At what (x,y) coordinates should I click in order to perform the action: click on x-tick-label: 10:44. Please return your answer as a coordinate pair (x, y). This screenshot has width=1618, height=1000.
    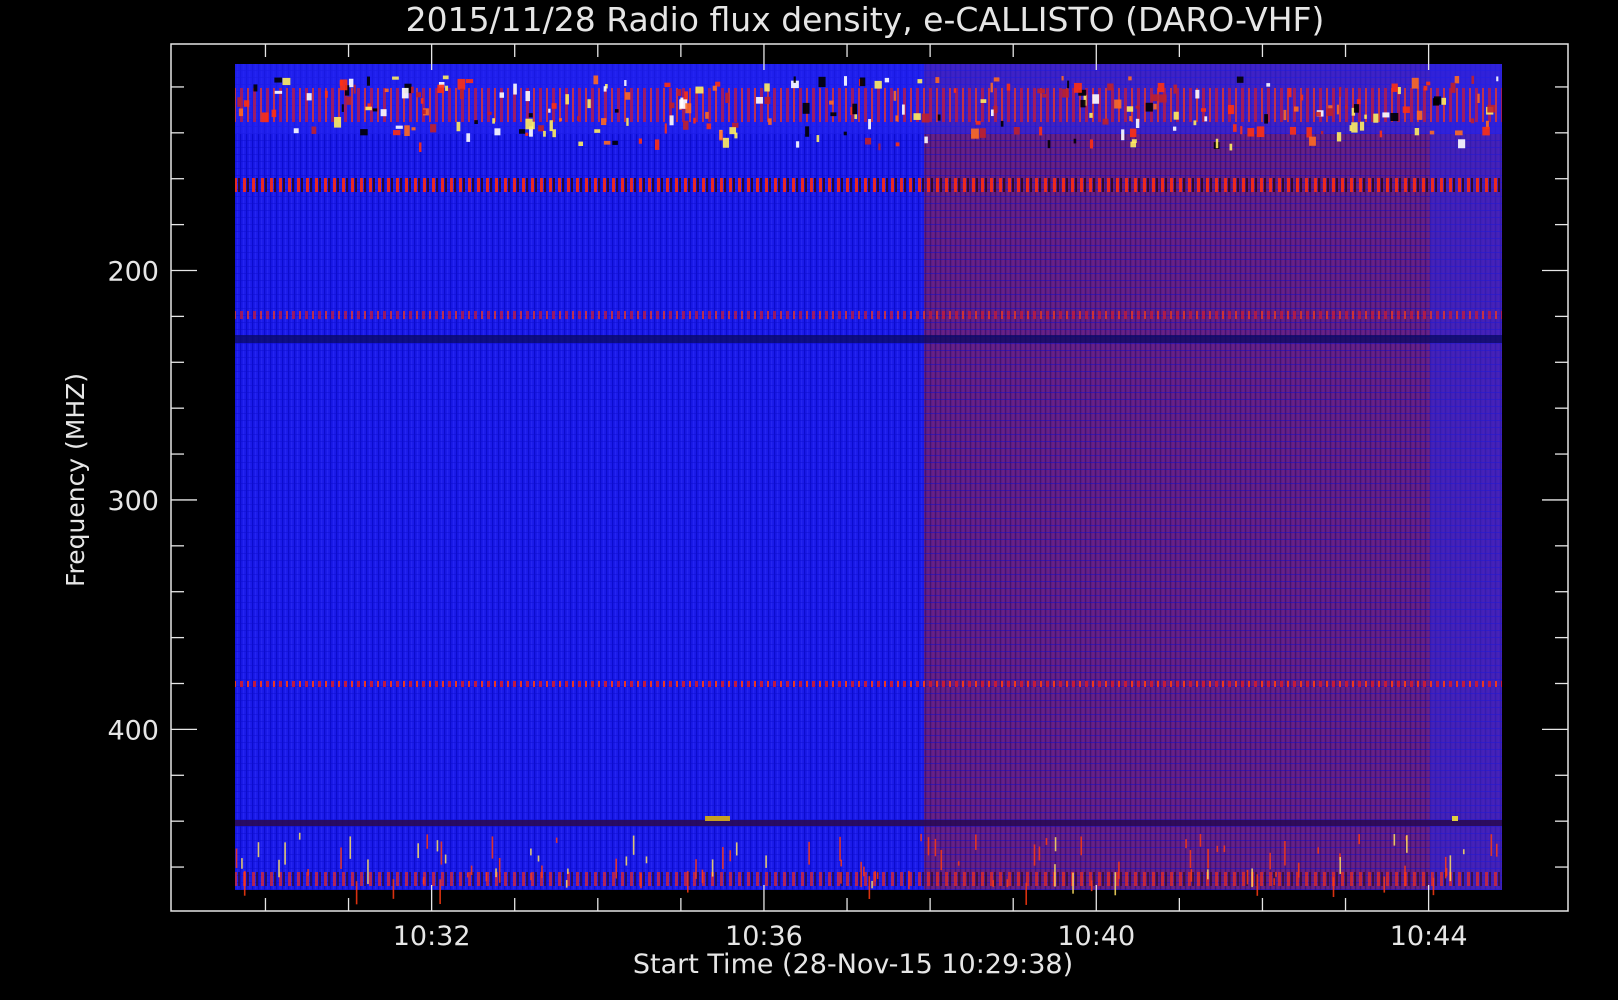
    Looking at the image, I should click on (1429, 936).